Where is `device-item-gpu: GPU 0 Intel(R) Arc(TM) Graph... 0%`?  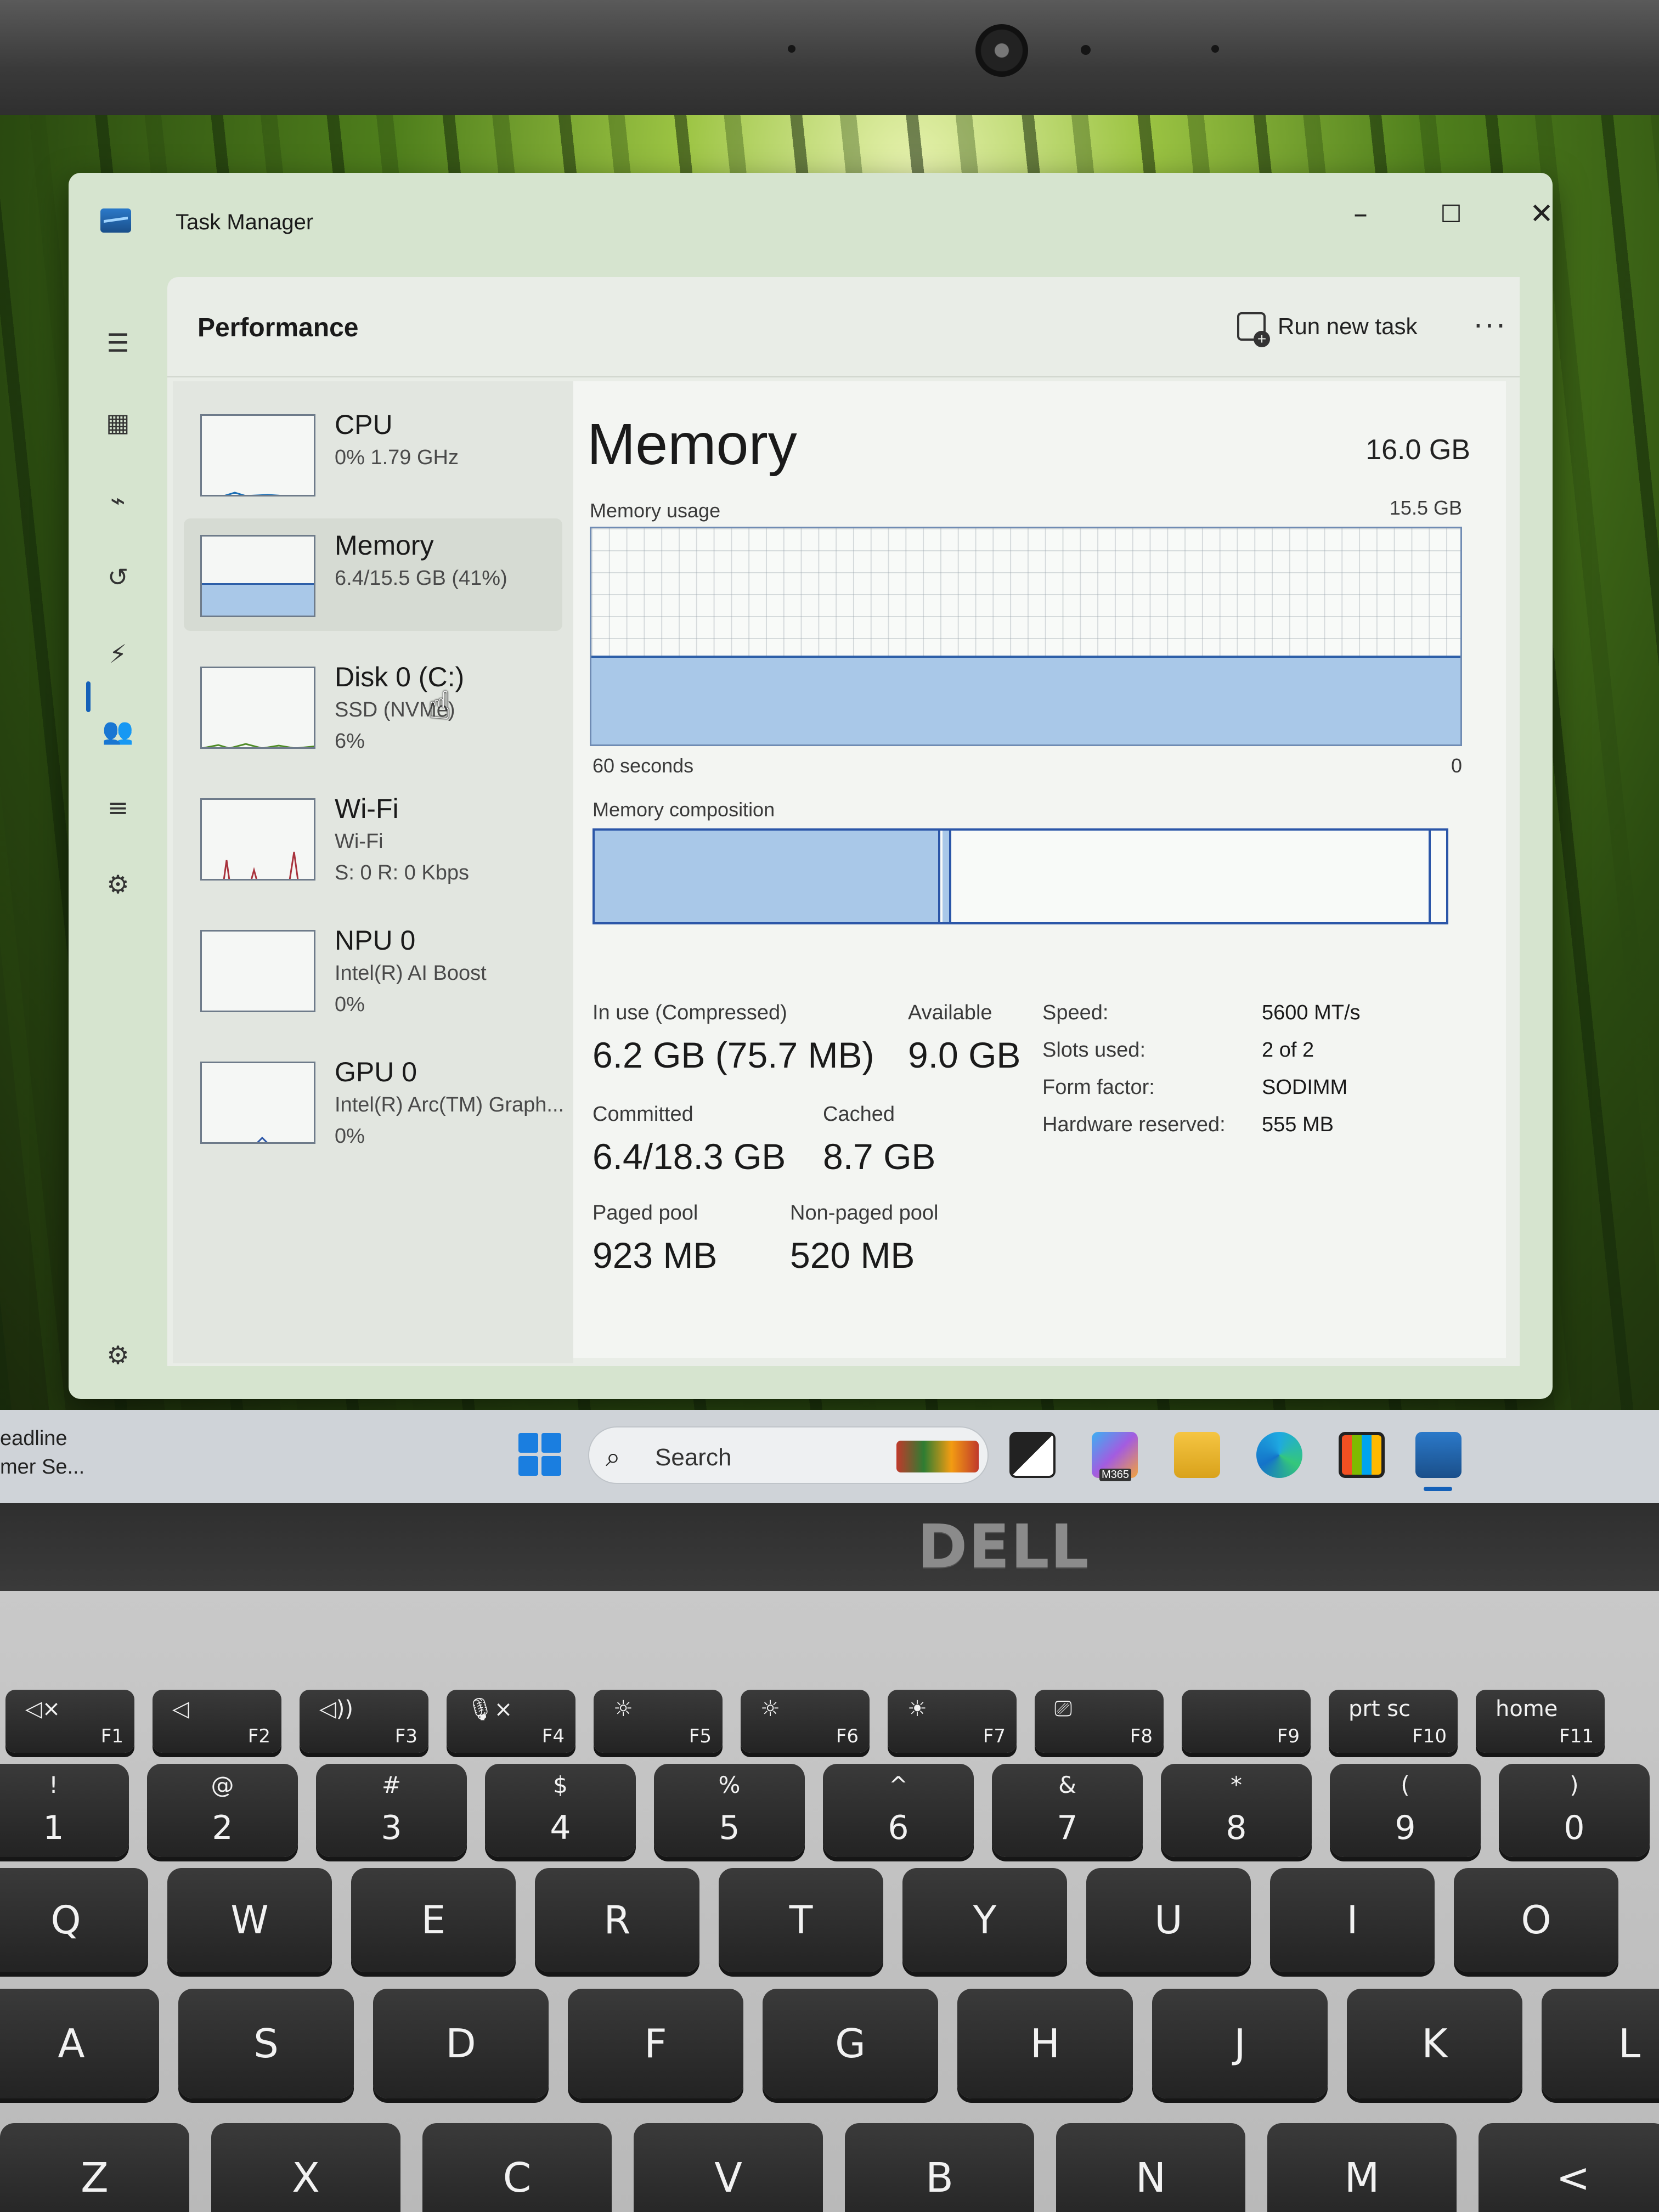 device-item-gpu: GPU 0 Intel(R) Arc(TM) Graph... 0% is located at coordinates (374, 1101).